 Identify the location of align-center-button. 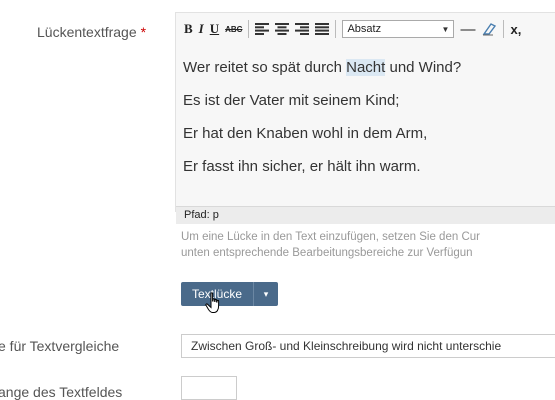
(282, 29).